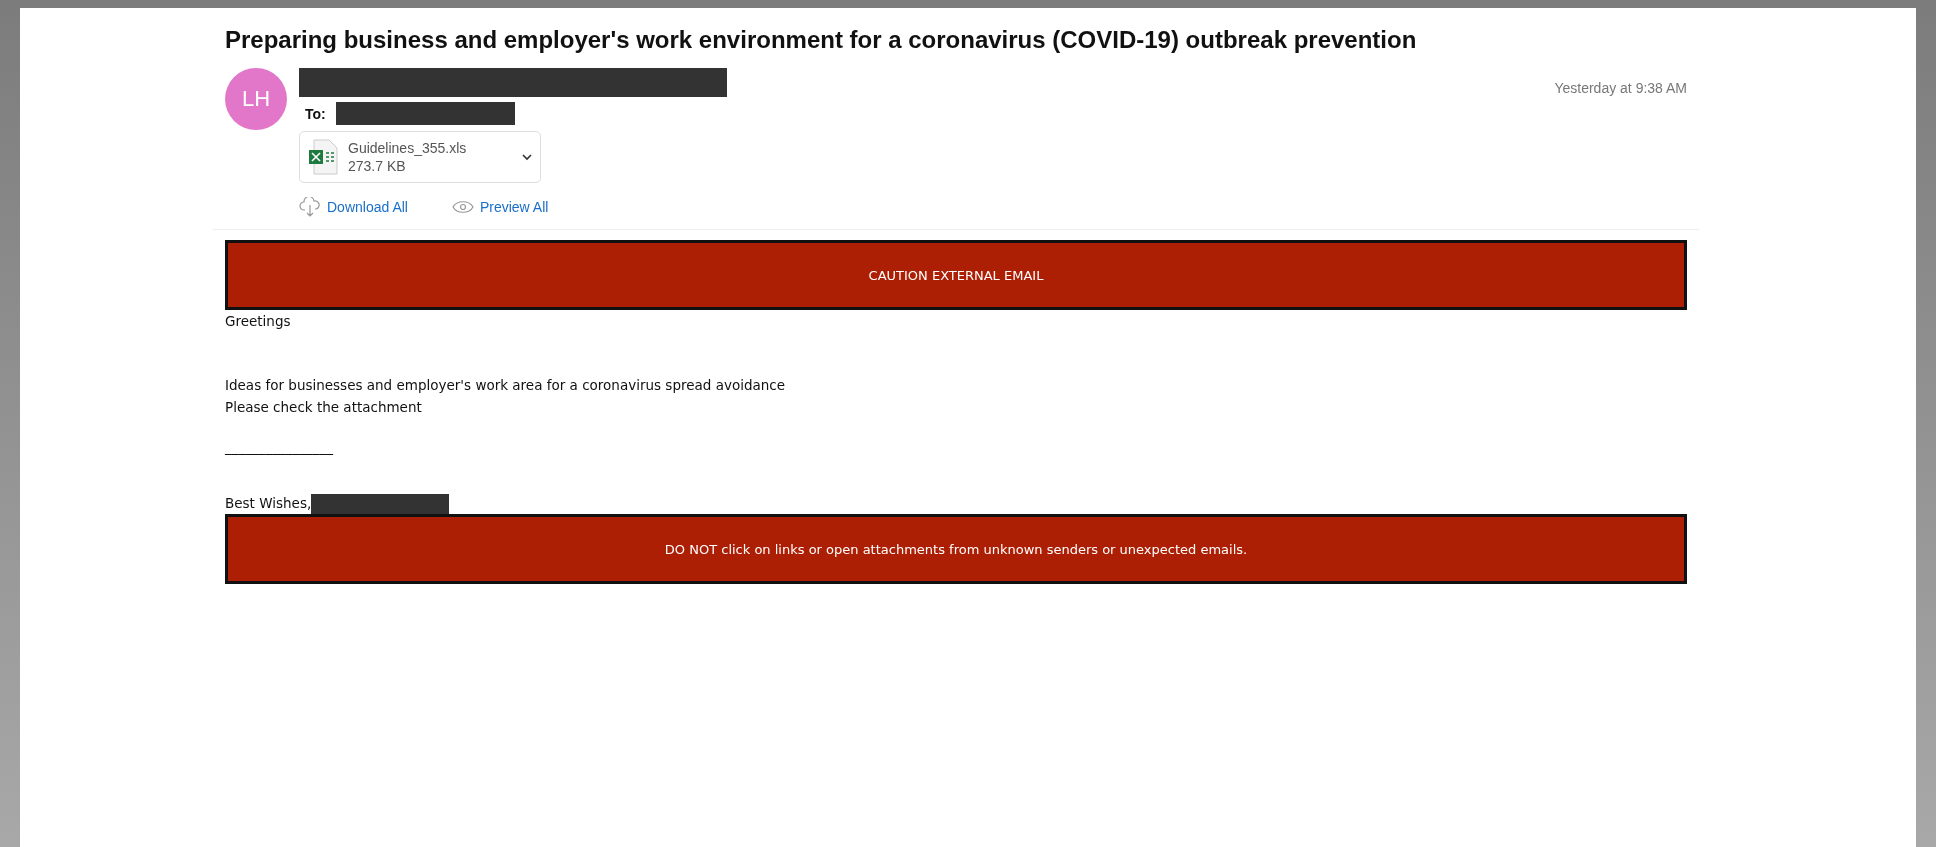 The width and height of the screenshot is (1936, 847). I want to click on greeting-text: Greetings, so click(258, 321).